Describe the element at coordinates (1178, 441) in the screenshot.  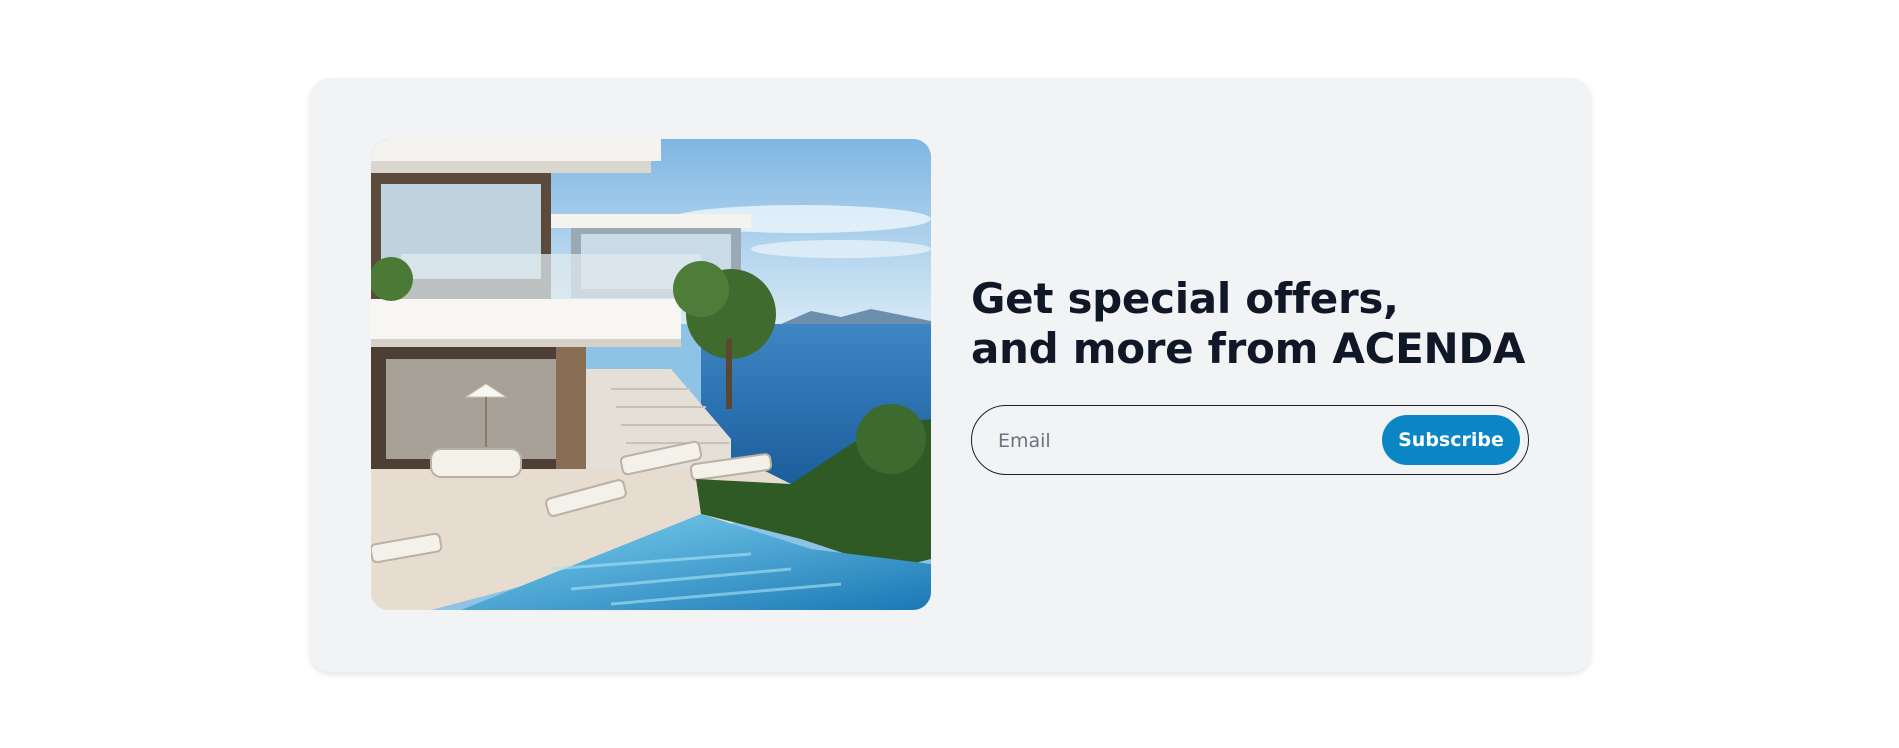
I see `email-input` at that location.